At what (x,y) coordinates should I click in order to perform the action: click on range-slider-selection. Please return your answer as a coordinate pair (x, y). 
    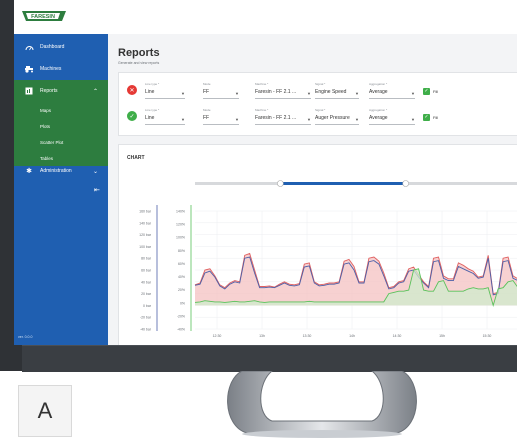
    Looking at the image, I should click on (343, 183).